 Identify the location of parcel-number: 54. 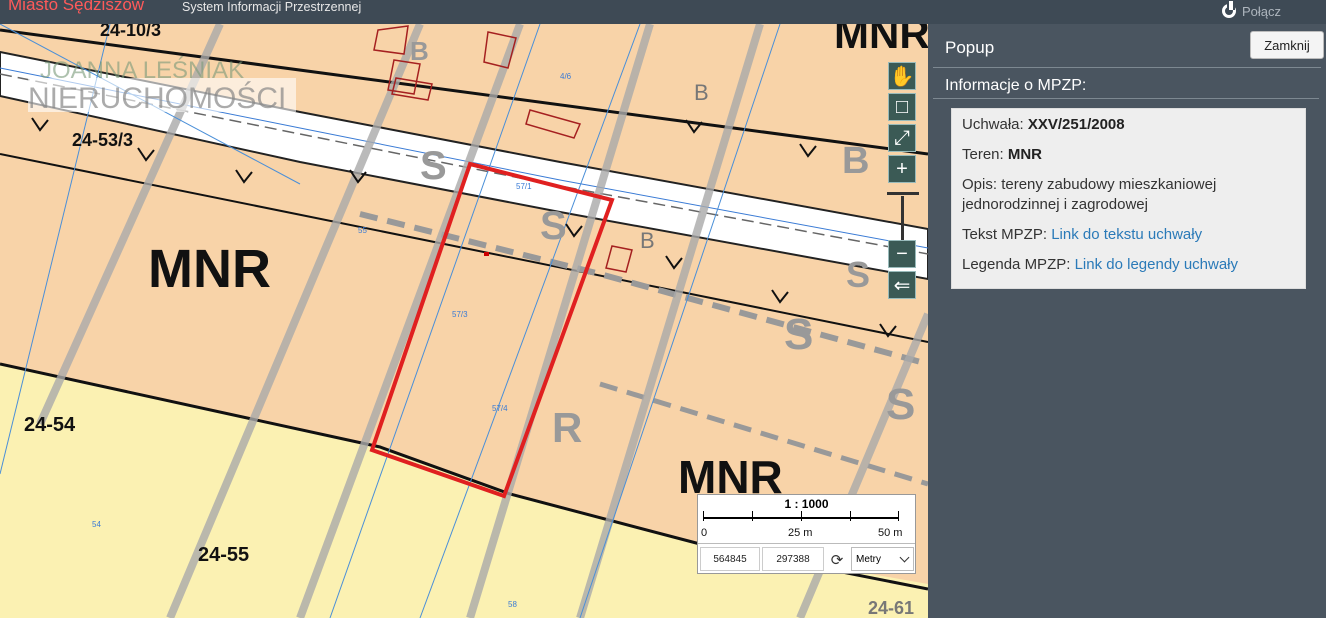
(96, 524).